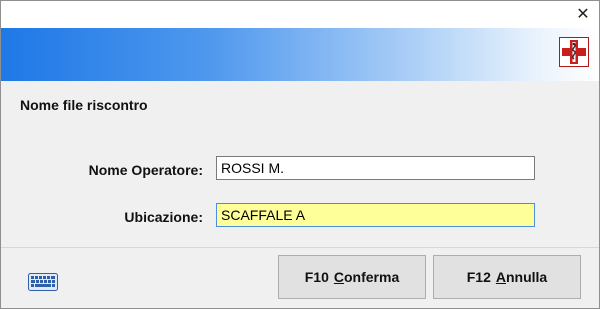 The image size is (600, 309). Describe the element at coordinates (316, 277) in the screenshot. I see `confirm-key: F10` at that location.